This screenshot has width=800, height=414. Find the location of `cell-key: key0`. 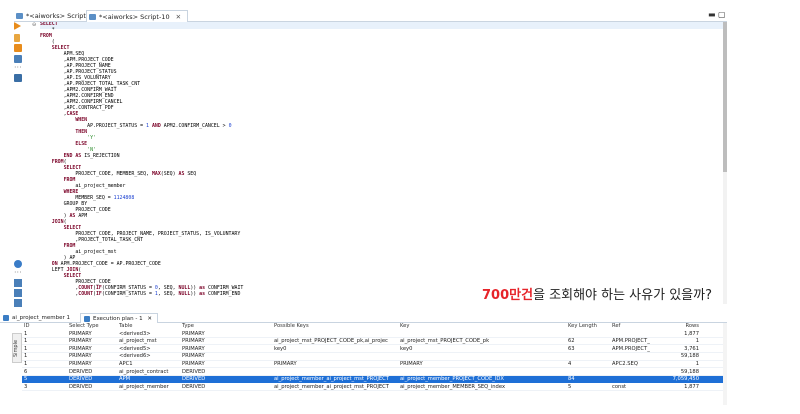

cell-key: key0 is located at coordinates (483, 349).